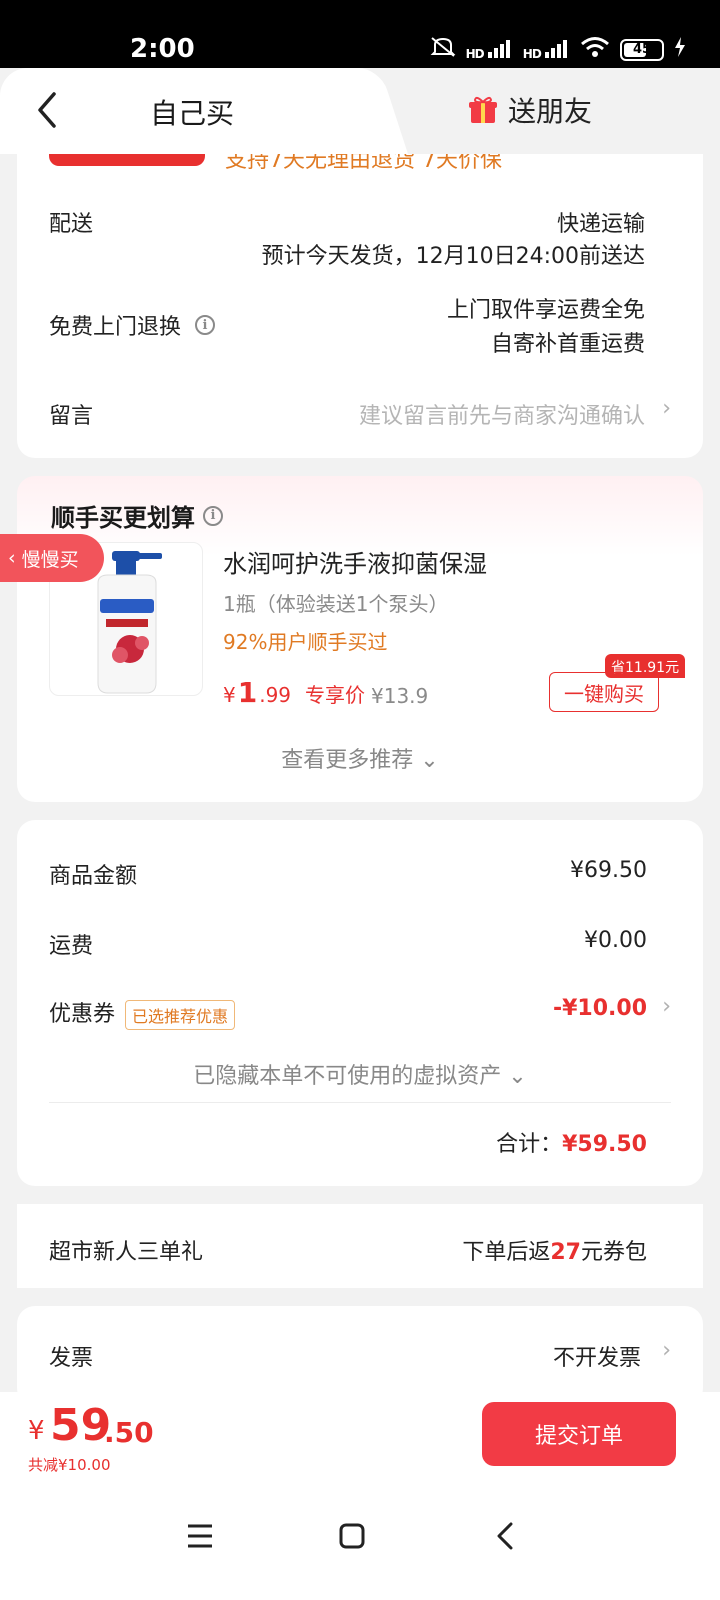 The height and width of the screenshot is (1600, 720). What do you see at coordinates (363, 163) in the screenshot?
I see `promo-text: 支持7天无理由退货 7天价保` at bounding box center [363, 163].